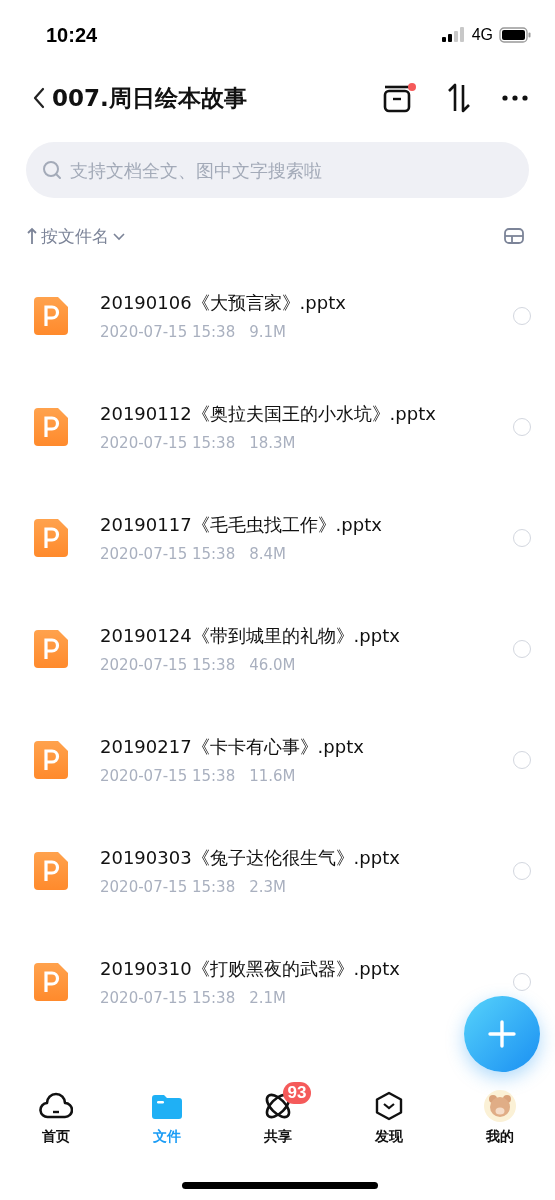  I want to click on file-size: 46.0M, so click(272, 664).